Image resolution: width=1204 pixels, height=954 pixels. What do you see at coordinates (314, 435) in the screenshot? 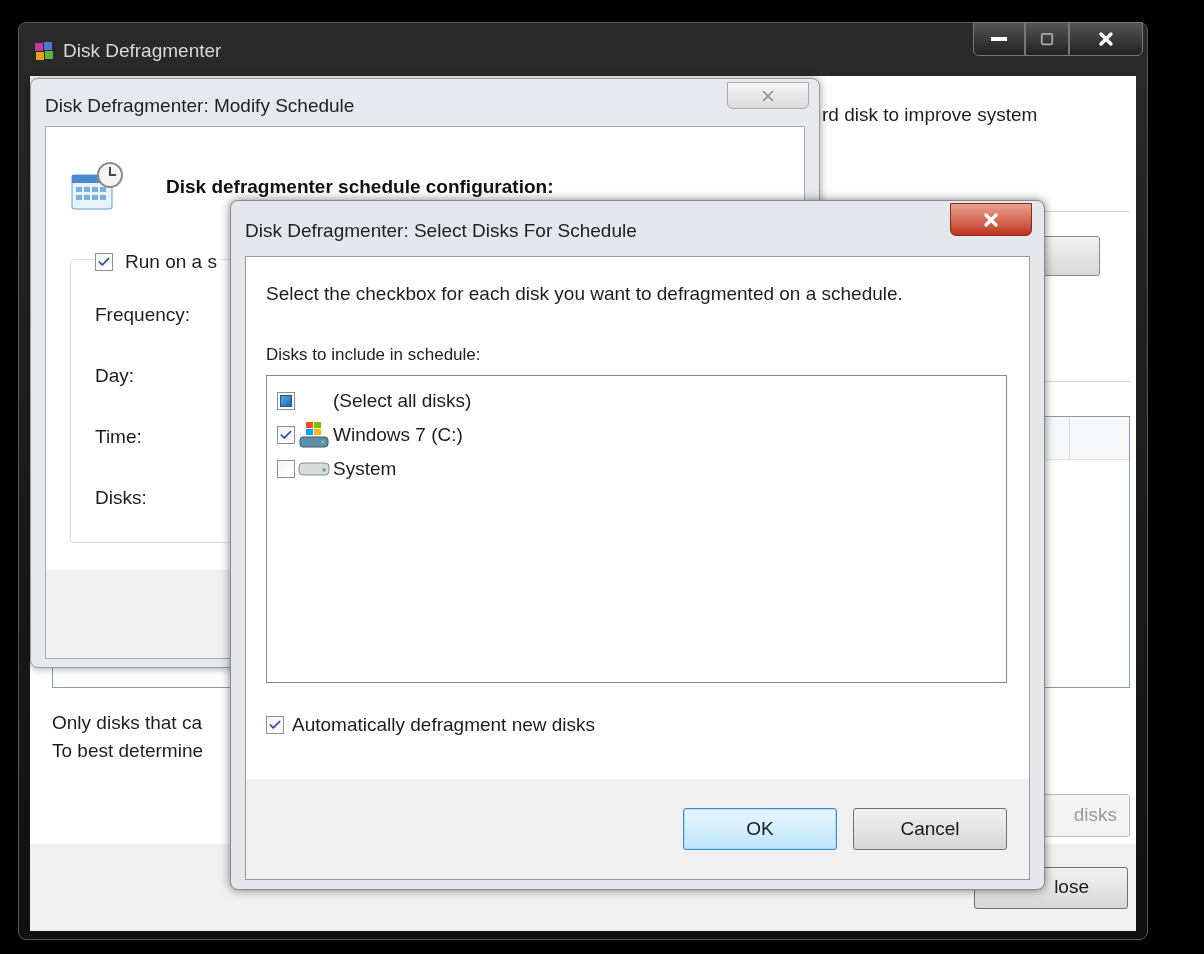
I see `windows-drive-icon` at bounding box center [314, 435].